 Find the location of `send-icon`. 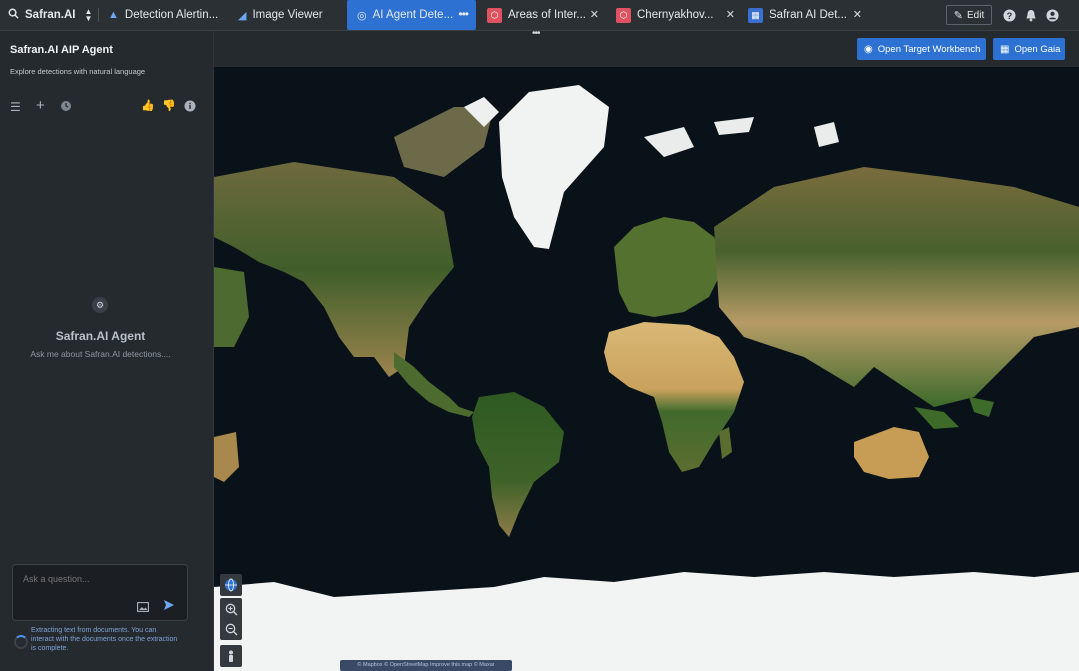

send-icon is located at coordinates (169, 607).